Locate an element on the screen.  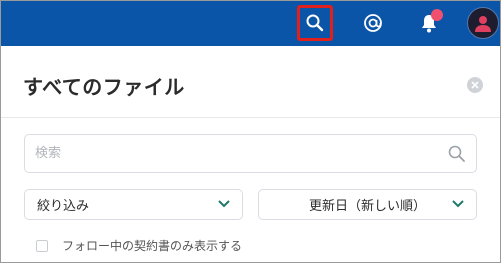
panel-divider is located at coordinates (250, 117).